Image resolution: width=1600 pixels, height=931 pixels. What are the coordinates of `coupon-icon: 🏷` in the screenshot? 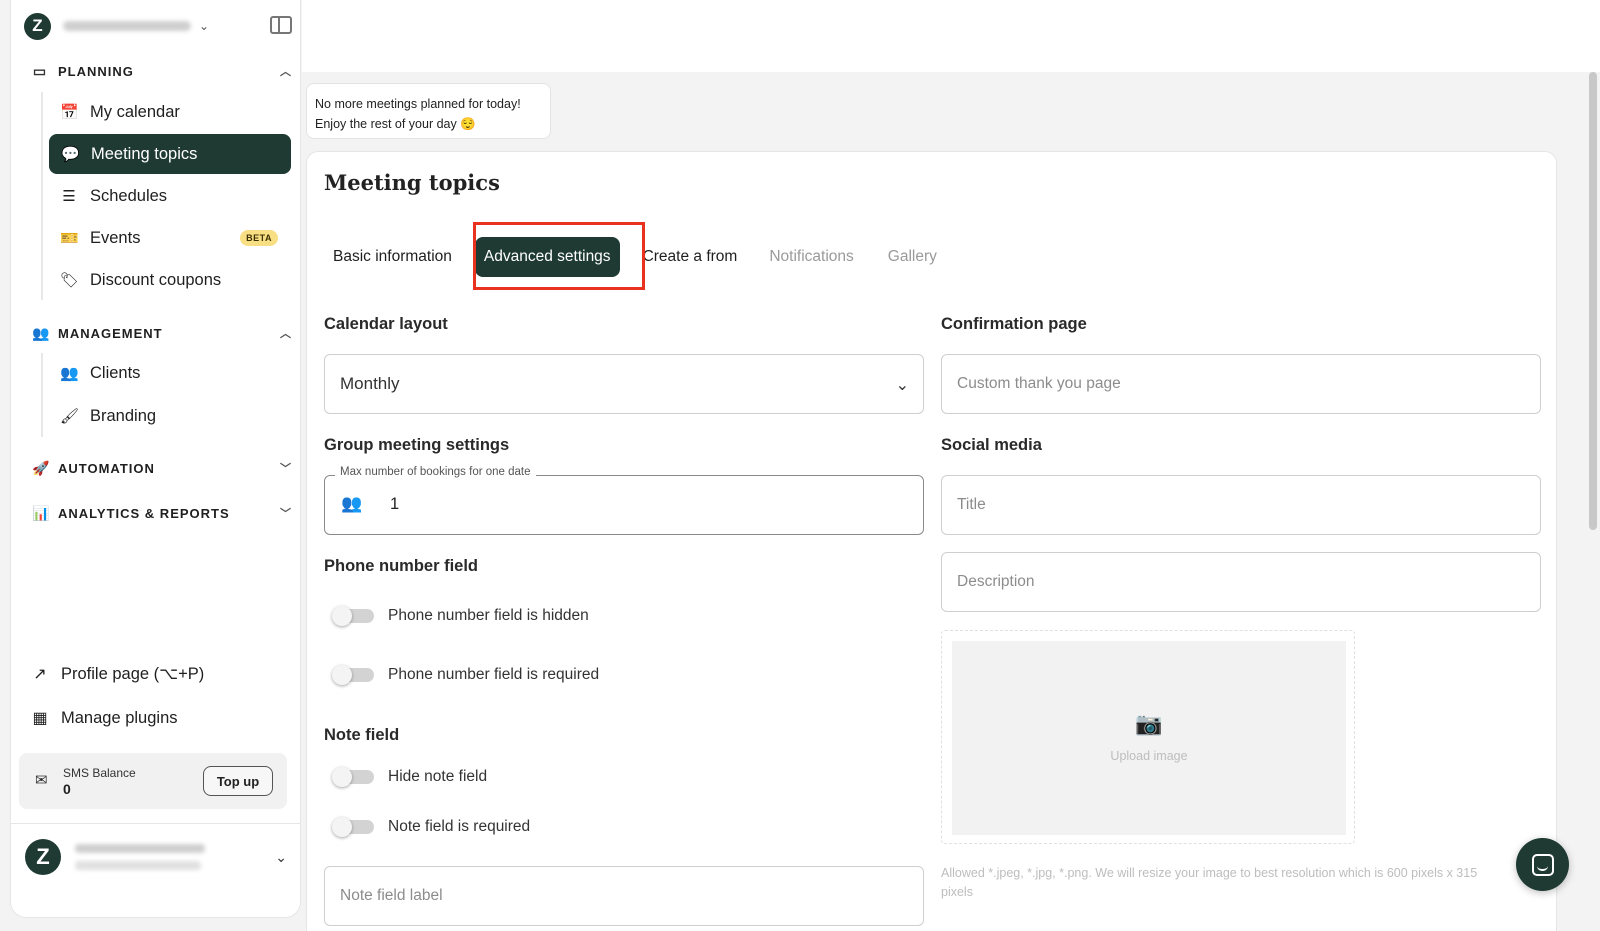 It's located at (70, 280).